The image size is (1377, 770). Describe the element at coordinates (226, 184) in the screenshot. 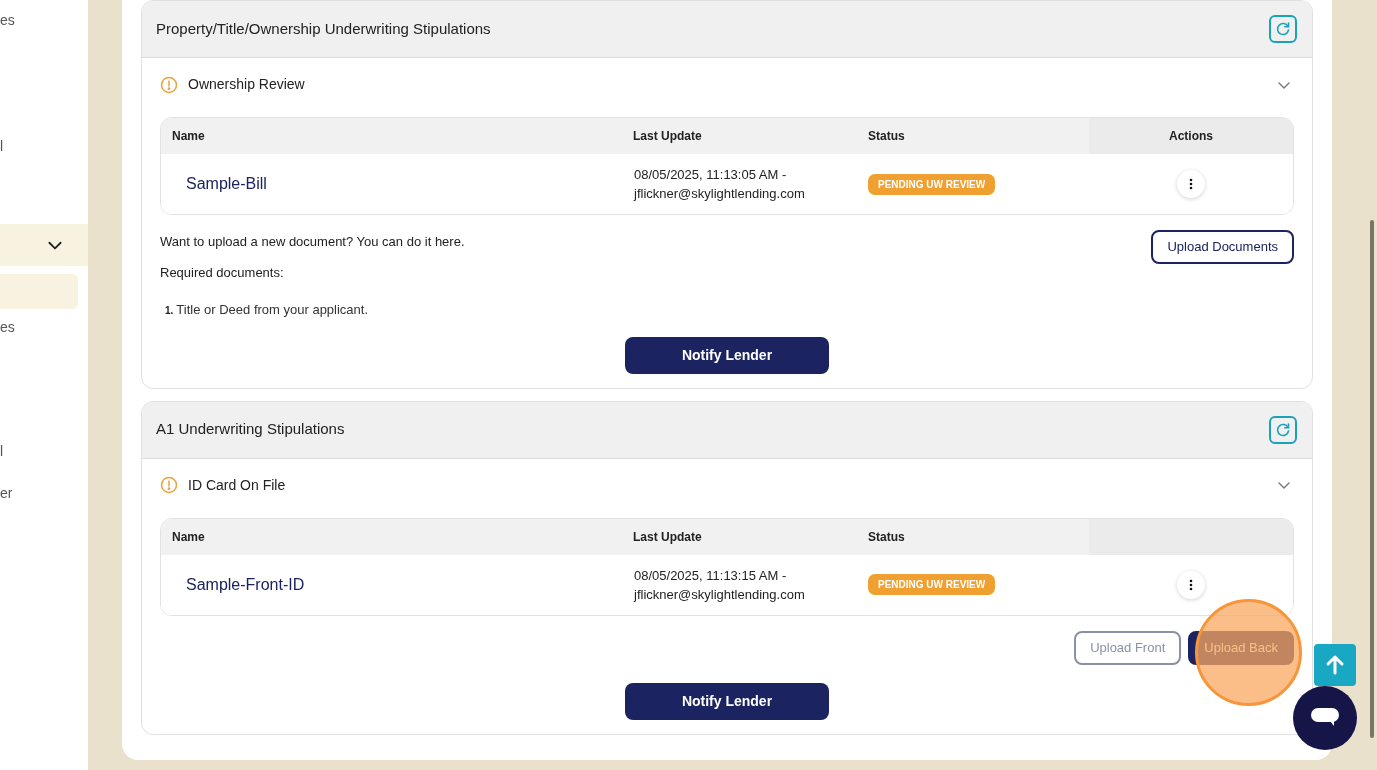

I see `document-name: Sample-Bill` at that location.